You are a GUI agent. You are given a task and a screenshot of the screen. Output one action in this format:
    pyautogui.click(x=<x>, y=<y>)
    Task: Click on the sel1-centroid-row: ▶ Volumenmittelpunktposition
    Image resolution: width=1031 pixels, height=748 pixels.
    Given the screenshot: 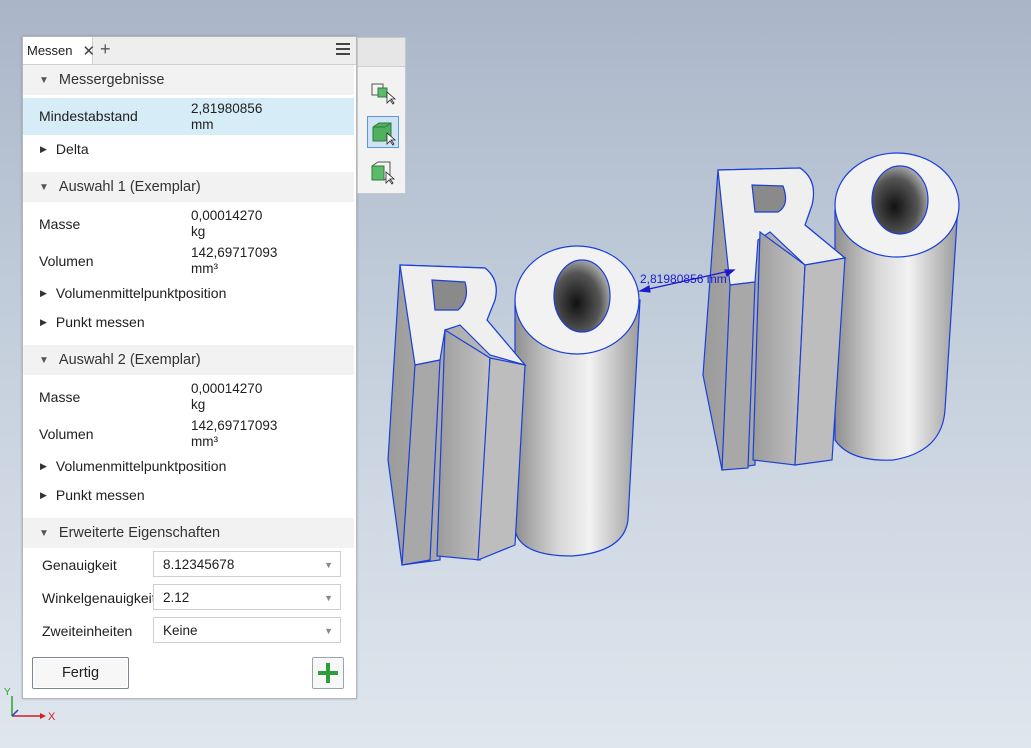 What is the action you would take?
    pyautogui.click(x=188, y=293)
    